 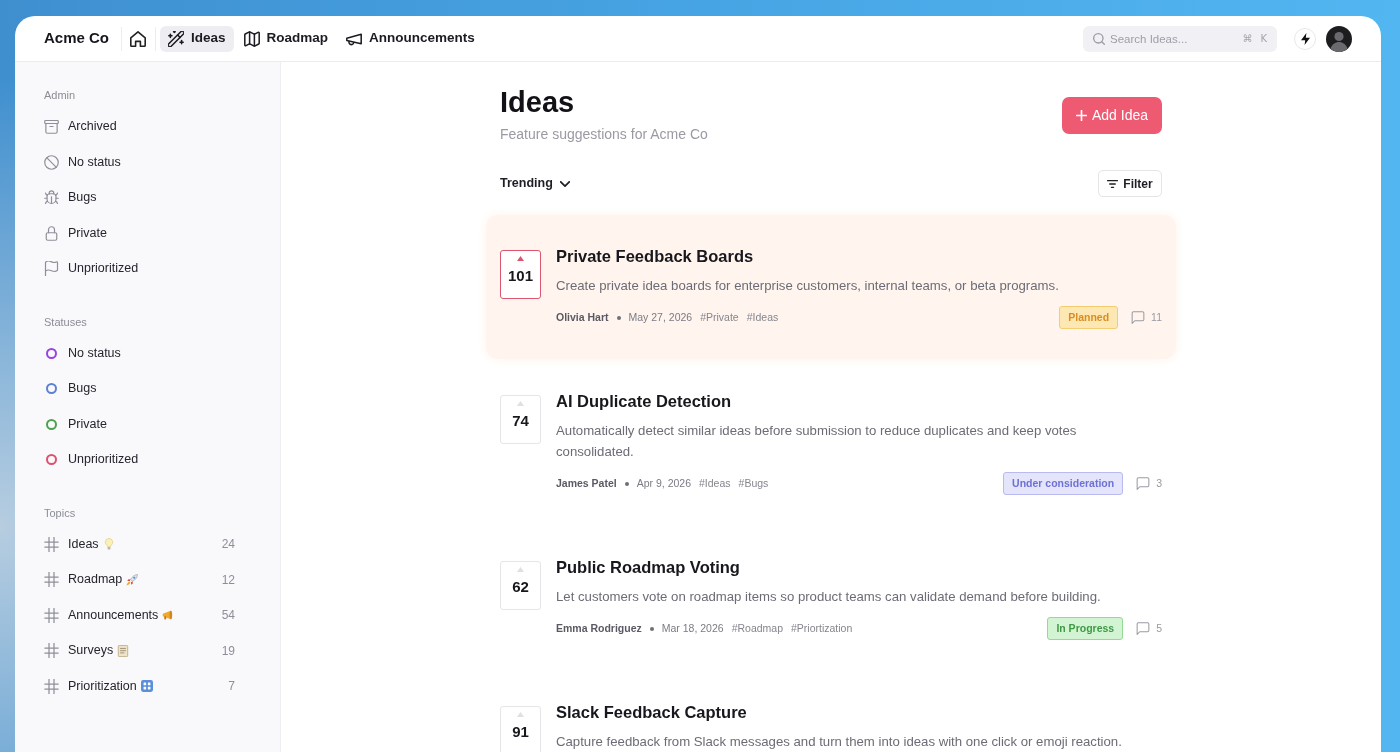 I want to click on upvote-button: 91, so click(x=520, y=729).